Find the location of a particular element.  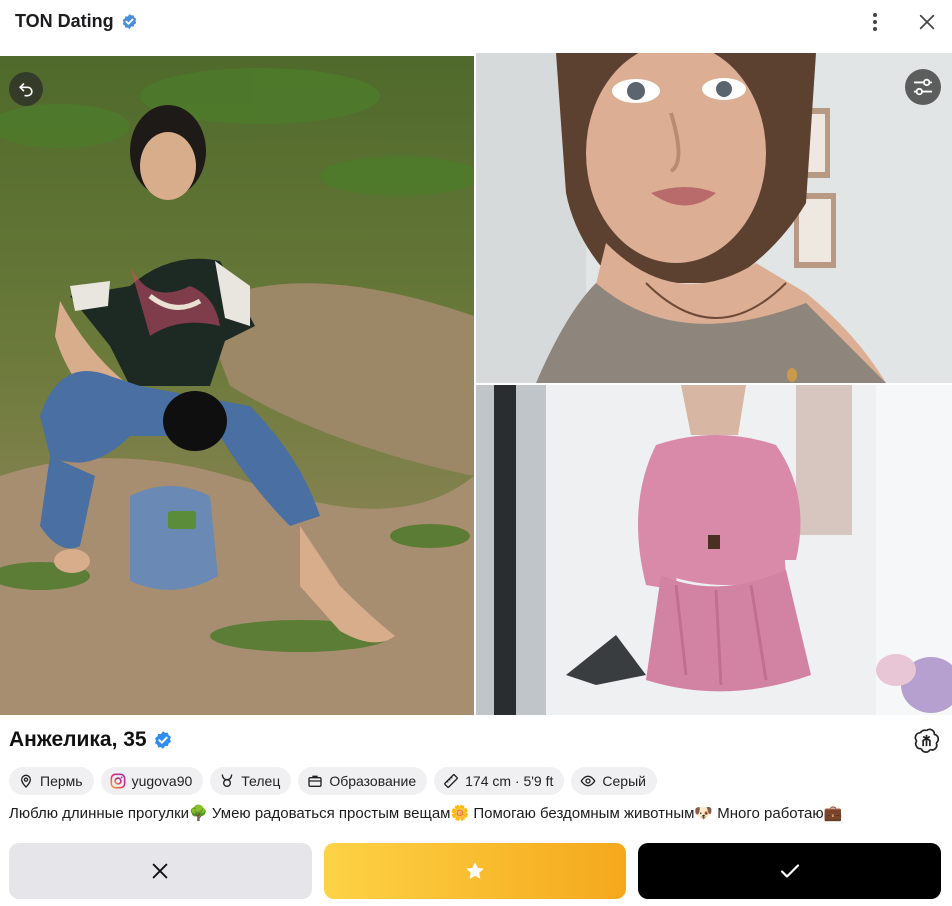

kebab-menu-icon is located at coordinates (875, 22).